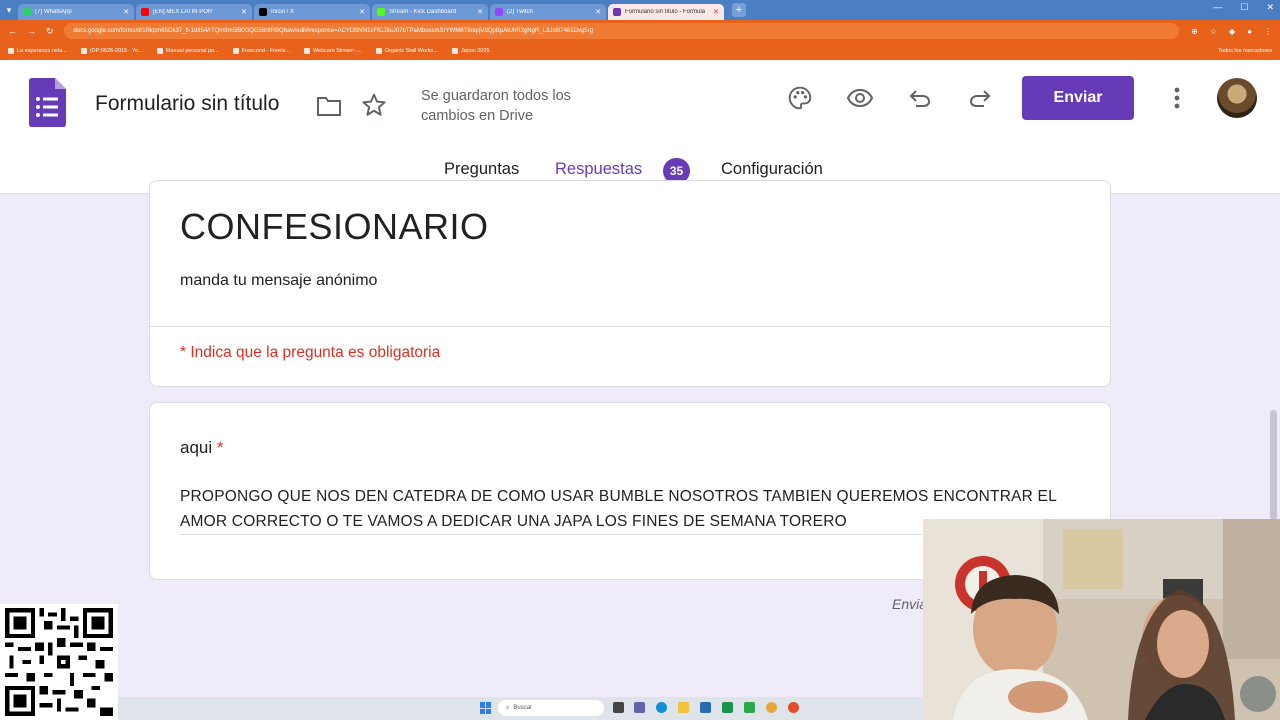 The image size is (1280, 720). I want to click on search-icon: ⌕, so click(508, 707).